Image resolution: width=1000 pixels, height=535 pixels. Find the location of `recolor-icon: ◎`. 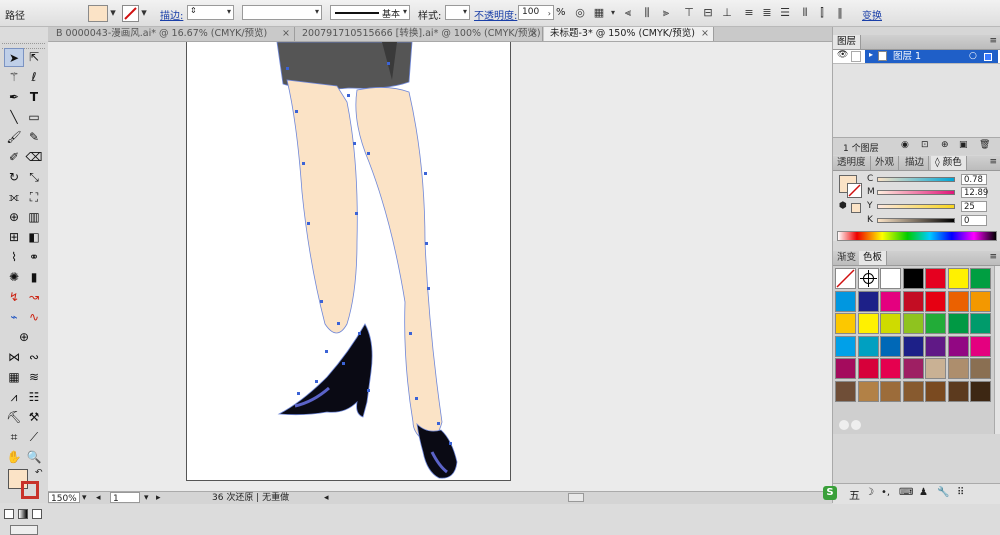

recolor-icon: ◎ is located at coordinates (580, 12).